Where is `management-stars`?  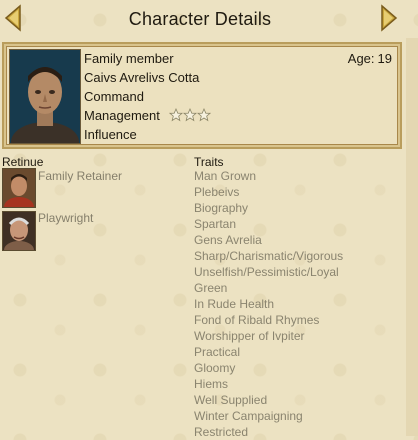
management-stars is located at coordinates (190, 117).